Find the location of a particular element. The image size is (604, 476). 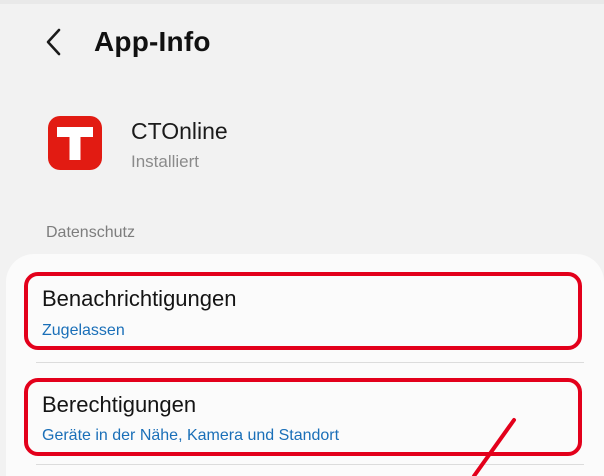

page-title: App-Info is located at coordinates (152, 41).